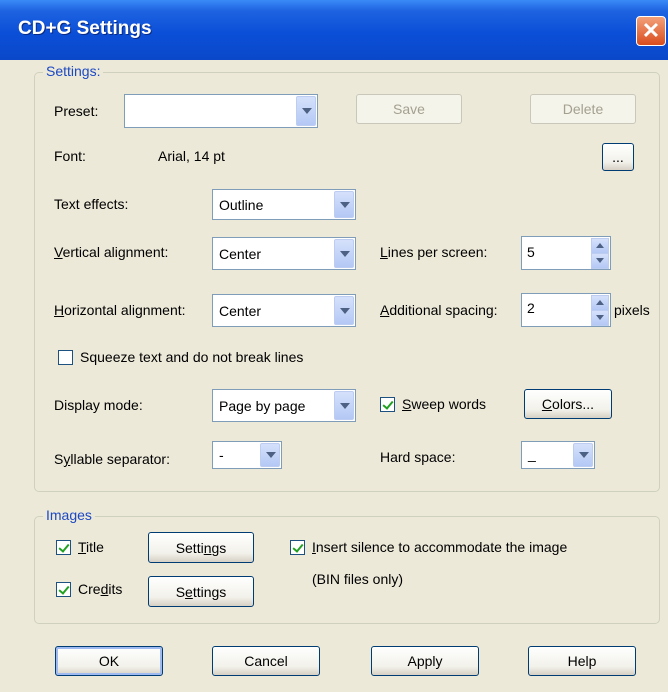  What do you see at coordinates (191, 156) in the screenshot?
I see `font-value: Arial, 14 pt` at bounding box center [191, 156].